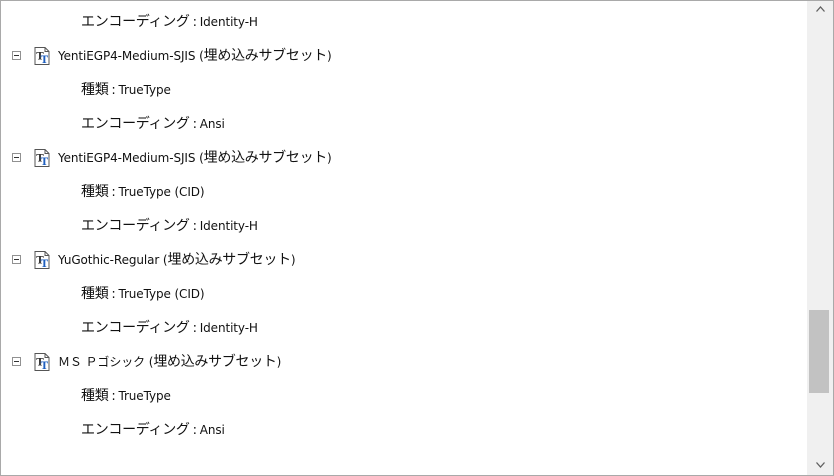 The height and width of the screenshot is (476, 834). I want to click on font-name: YuGothic-Regular, so click(109, 260).